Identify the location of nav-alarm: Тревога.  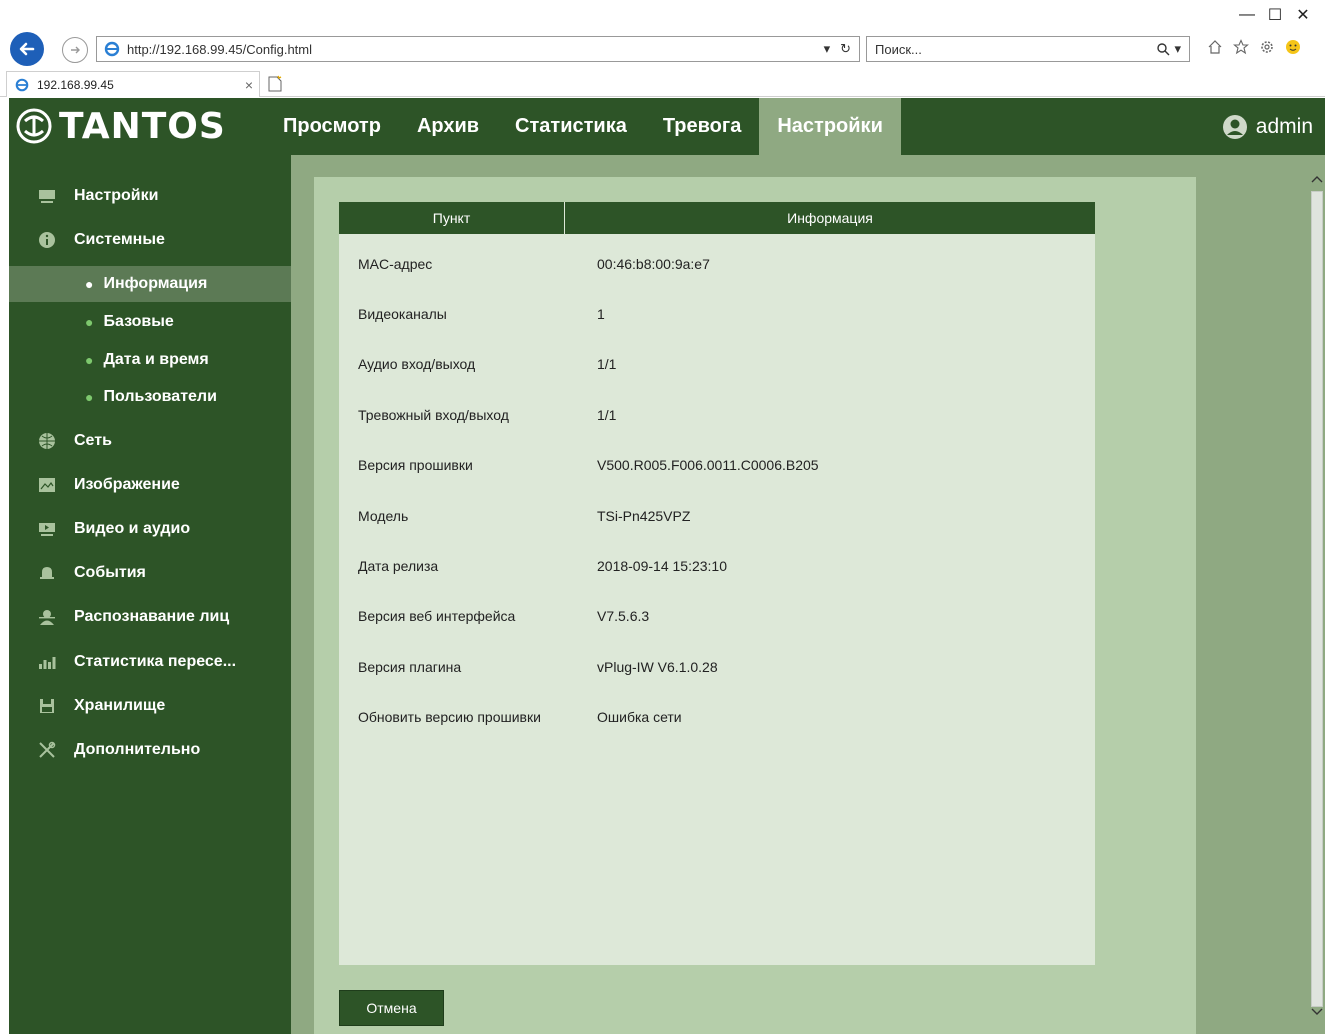
(702, 126).